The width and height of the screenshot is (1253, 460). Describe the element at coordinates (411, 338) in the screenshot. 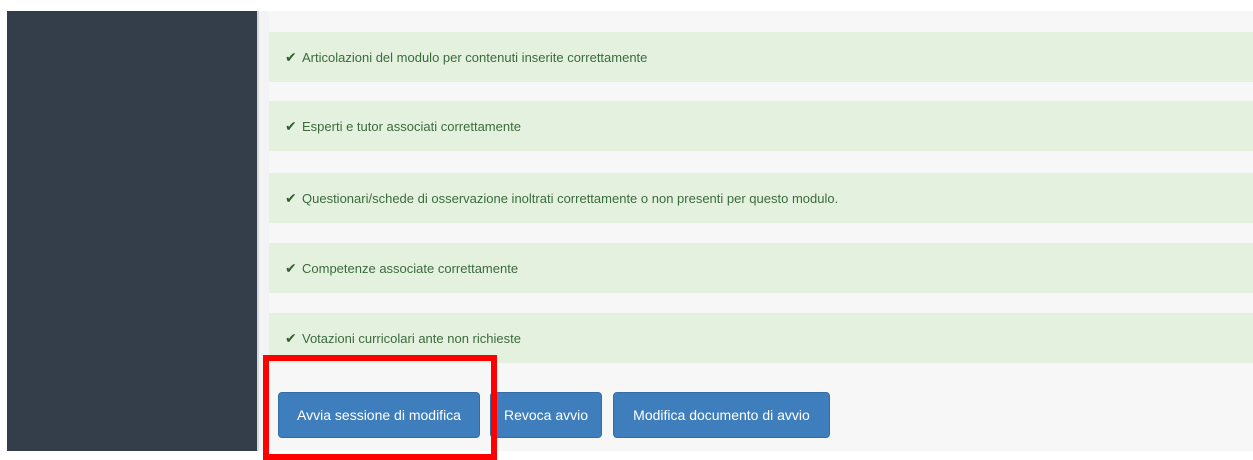

I see `alert-message: Votazioni curricolari ante non richieste` at that location.